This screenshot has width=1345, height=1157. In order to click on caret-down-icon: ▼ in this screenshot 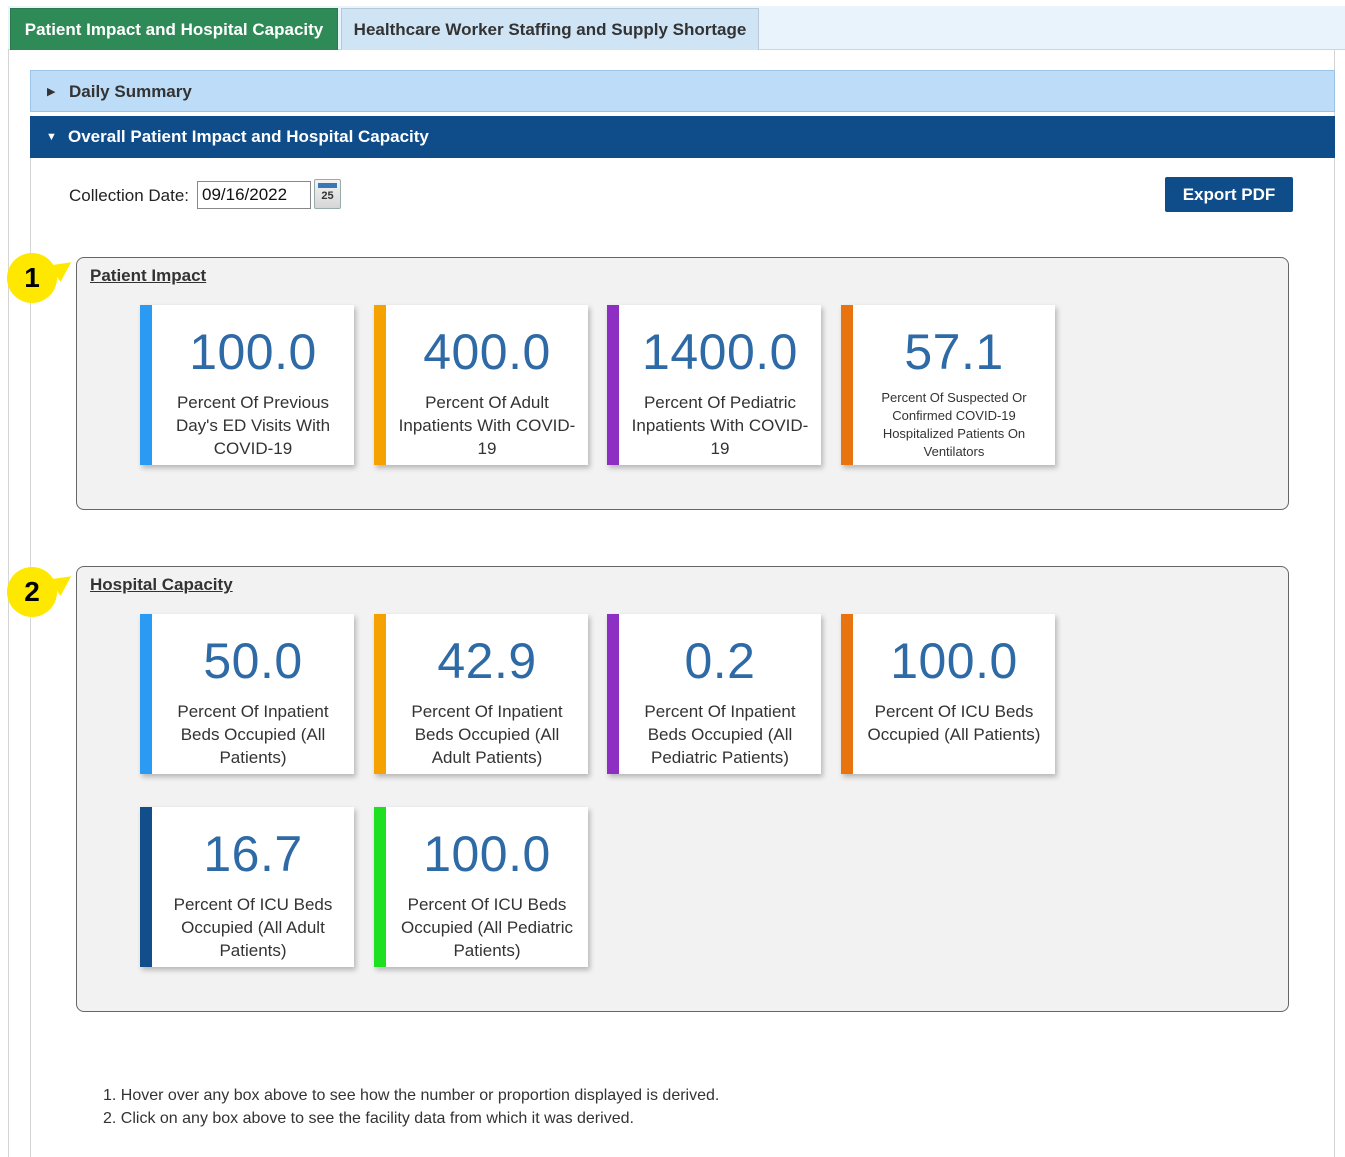, I will do `click(51, 137)`.